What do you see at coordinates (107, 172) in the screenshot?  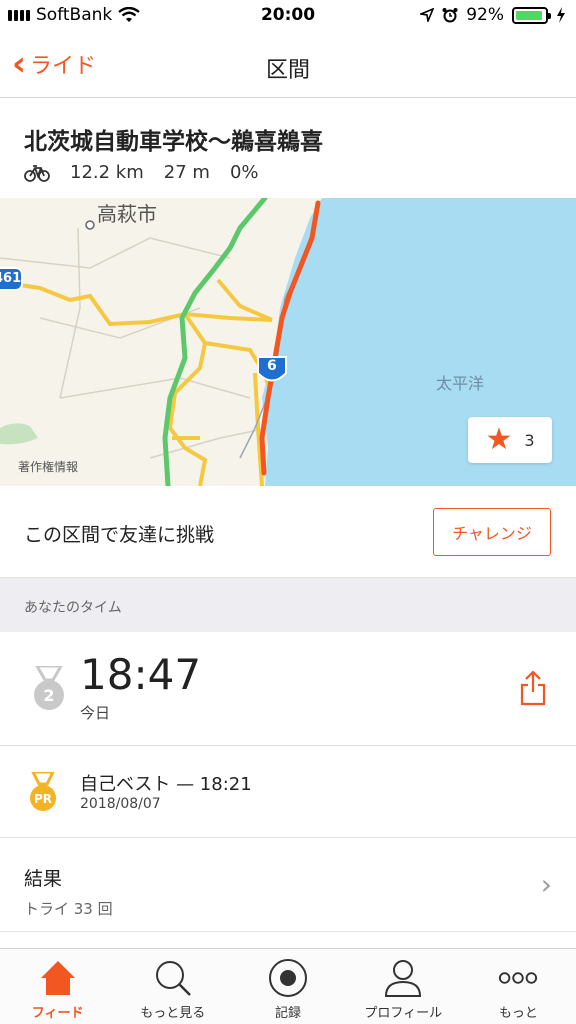 I see `segment-distance: 12.2 km` at bounding box center [107, 172].